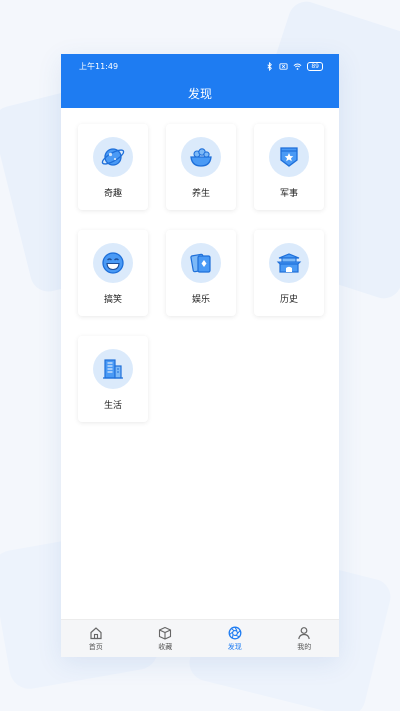 This screenshot has width=400, height=711. What do you see at coordinates (200, 638) in the screenshot?
I see `bottom-tab-bar: 首页 收藏 发现 我的` at bounding box center [200, 638].